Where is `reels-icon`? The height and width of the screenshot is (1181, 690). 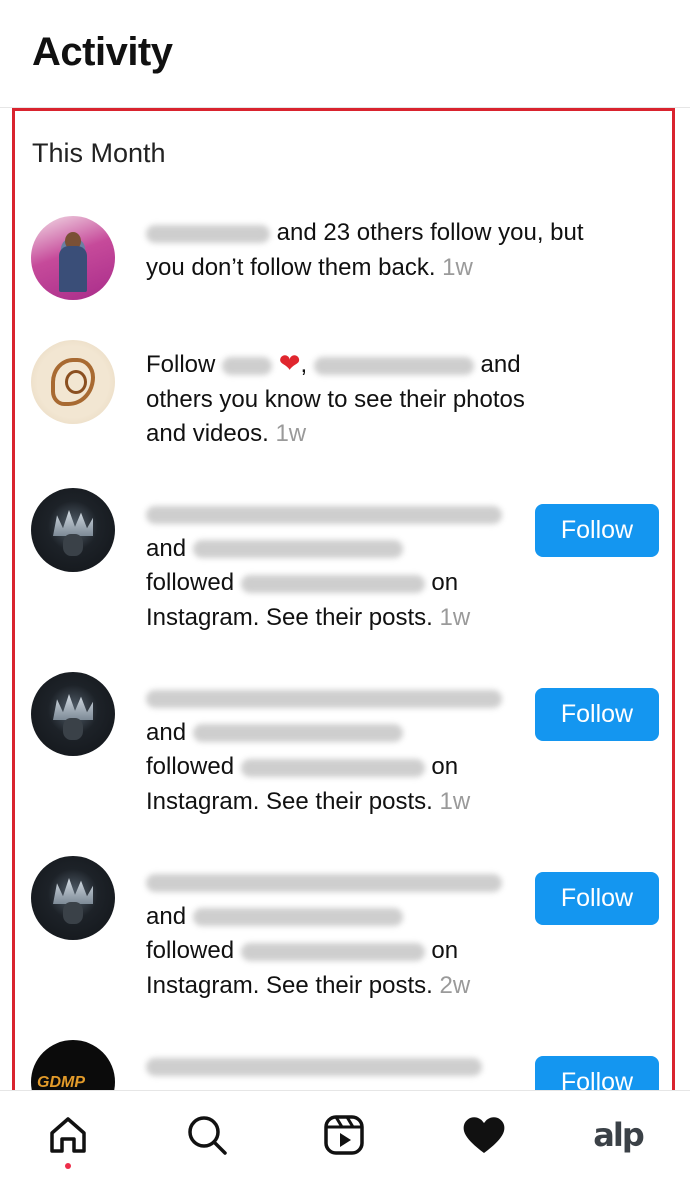
reels-icon is located at coordinates (344, 1135).